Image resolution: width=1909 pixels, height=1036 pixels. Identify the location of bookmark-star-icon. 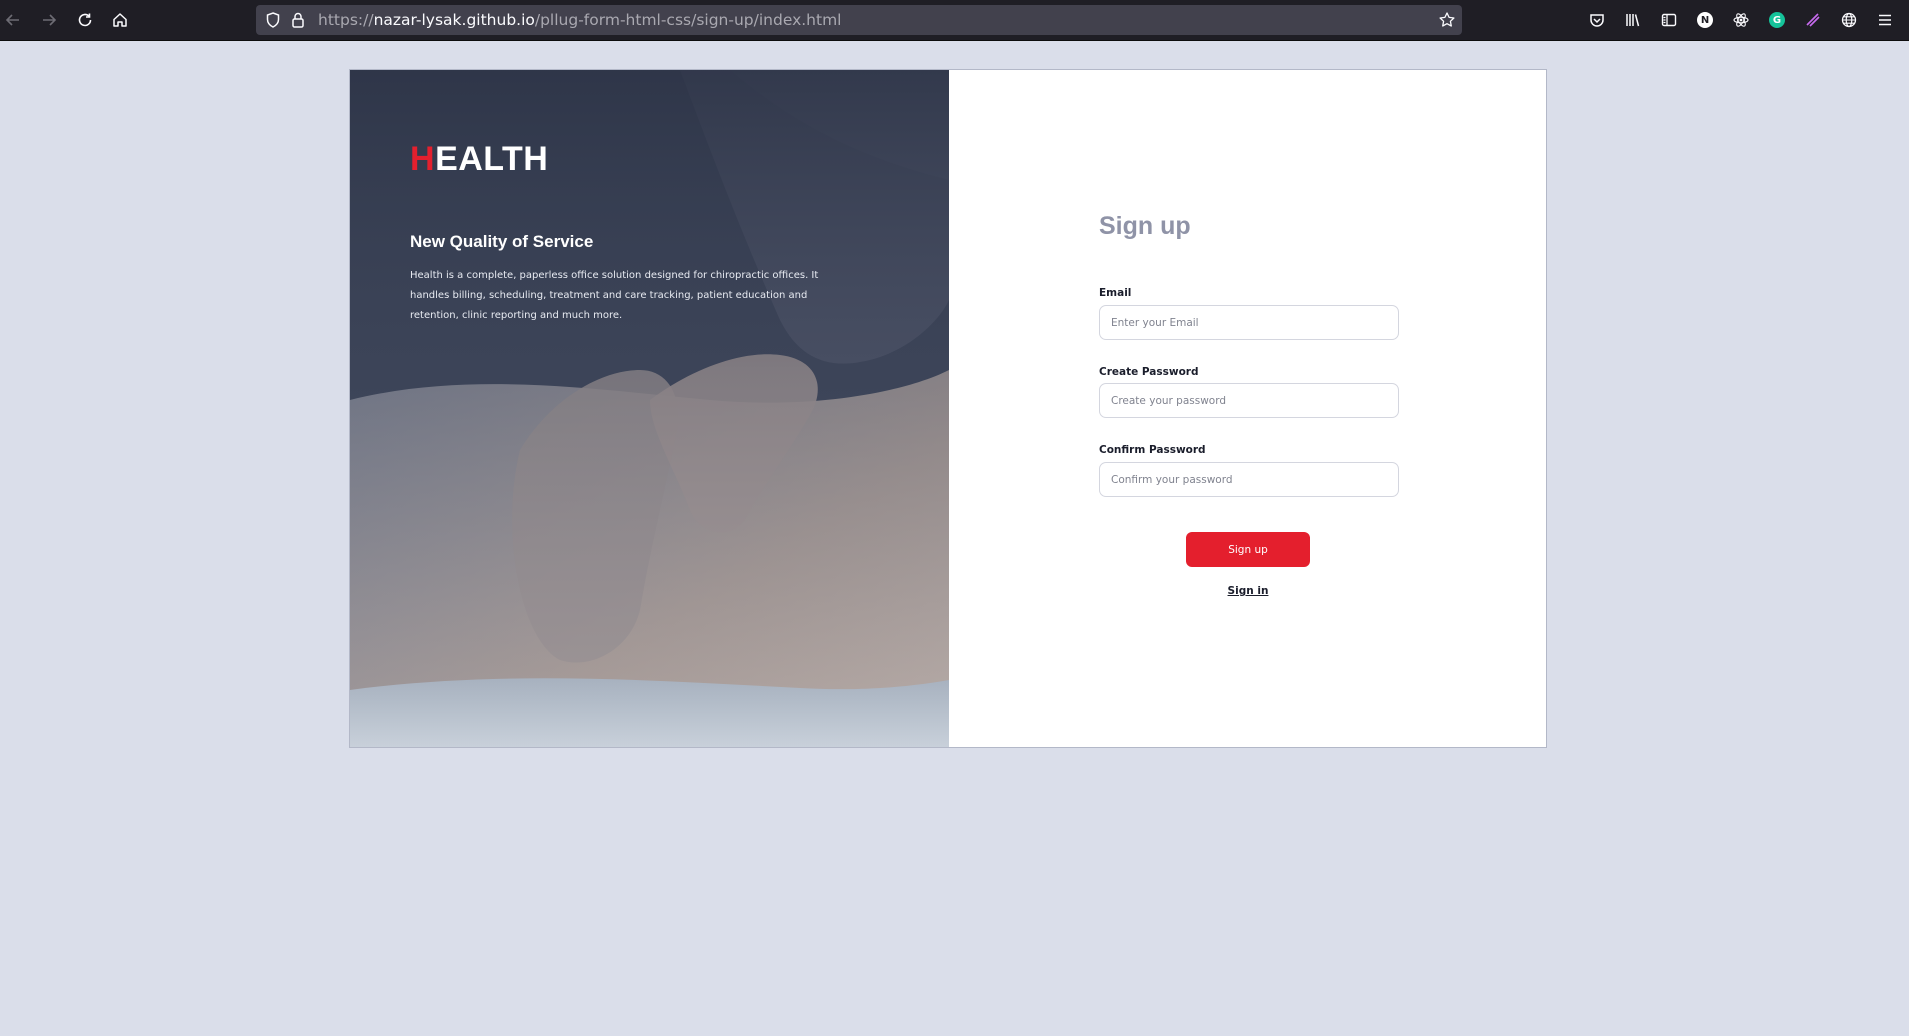
(1447, 20).